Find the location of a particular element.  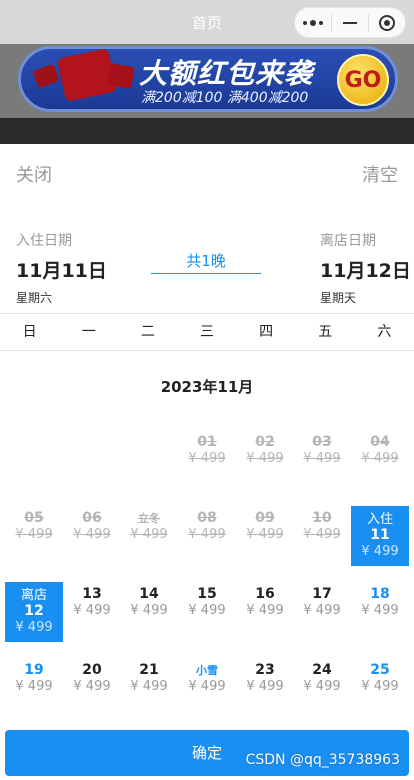

day-cell: 25 ¥ 499 is located at coordinates (380, 688).